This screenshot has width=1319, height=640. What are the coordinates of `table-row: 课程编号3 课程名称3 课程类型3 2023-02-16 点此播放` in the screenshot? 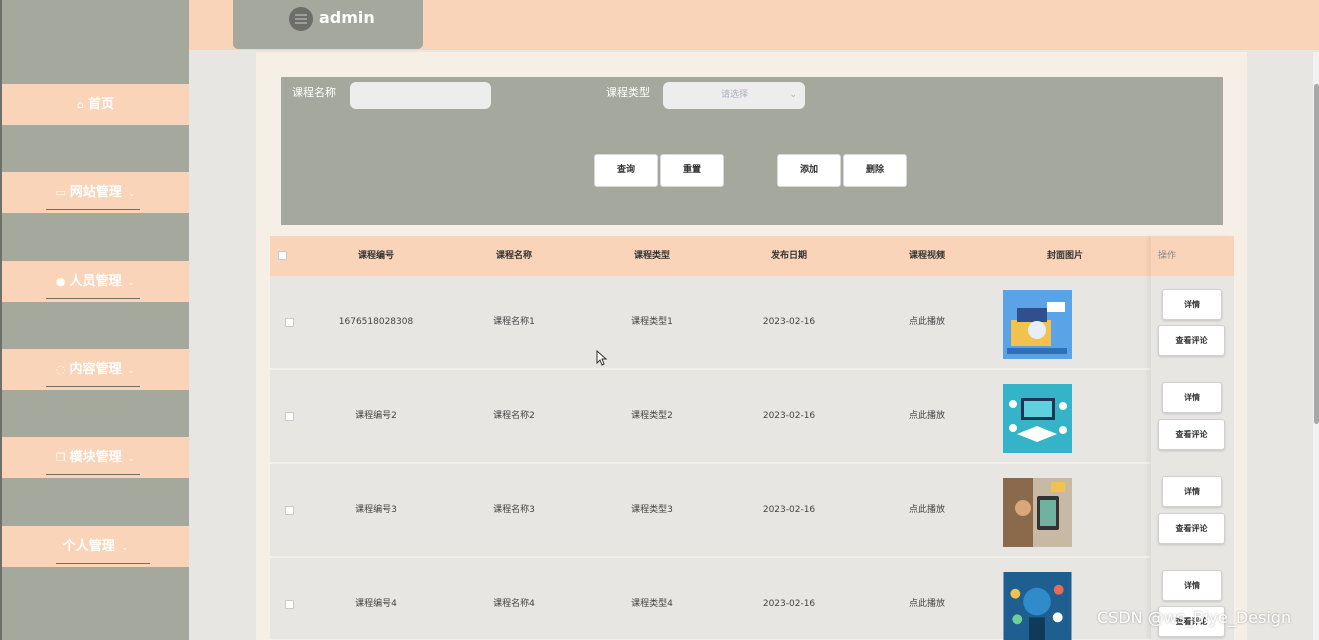 It's located at (752, 510).